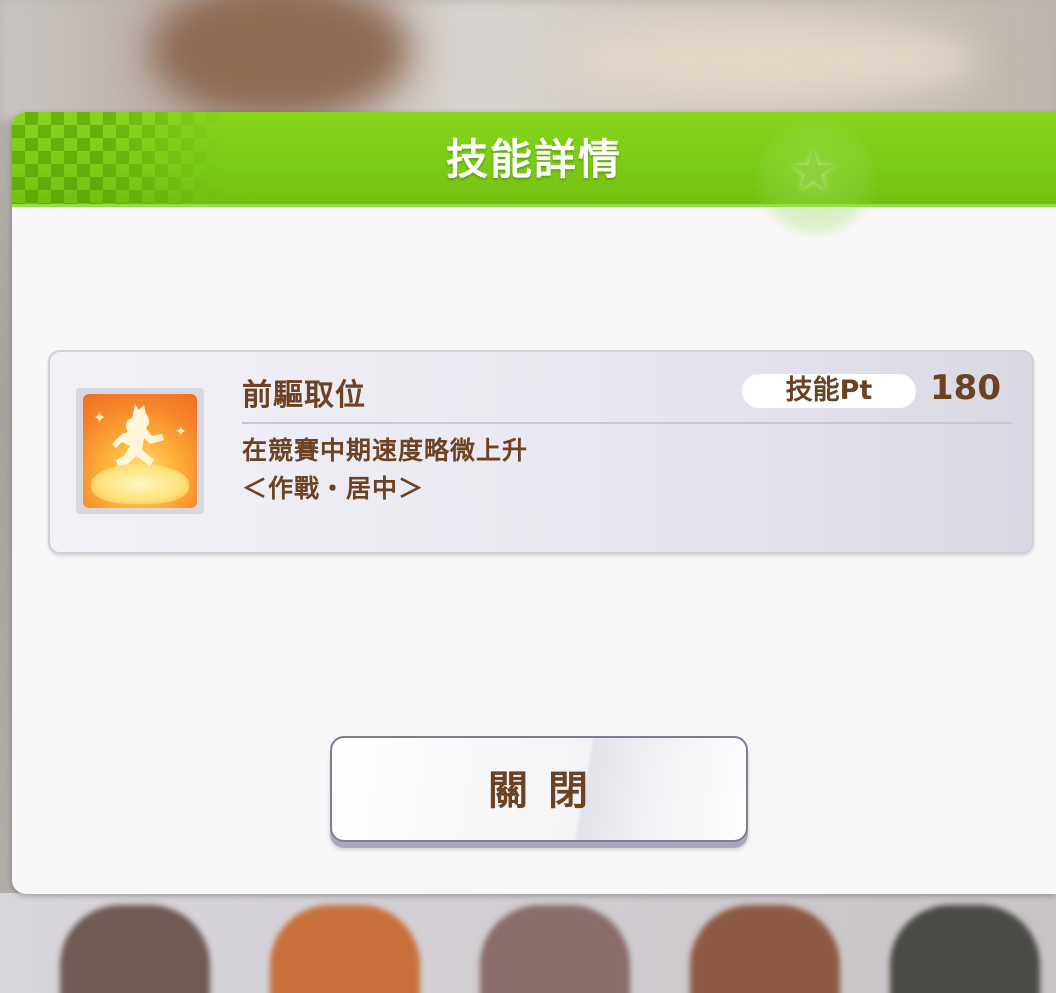 The width and height of the screenshot is (1056, 993). I want to click on skill-name: 前驅取位, so click(304, 395).